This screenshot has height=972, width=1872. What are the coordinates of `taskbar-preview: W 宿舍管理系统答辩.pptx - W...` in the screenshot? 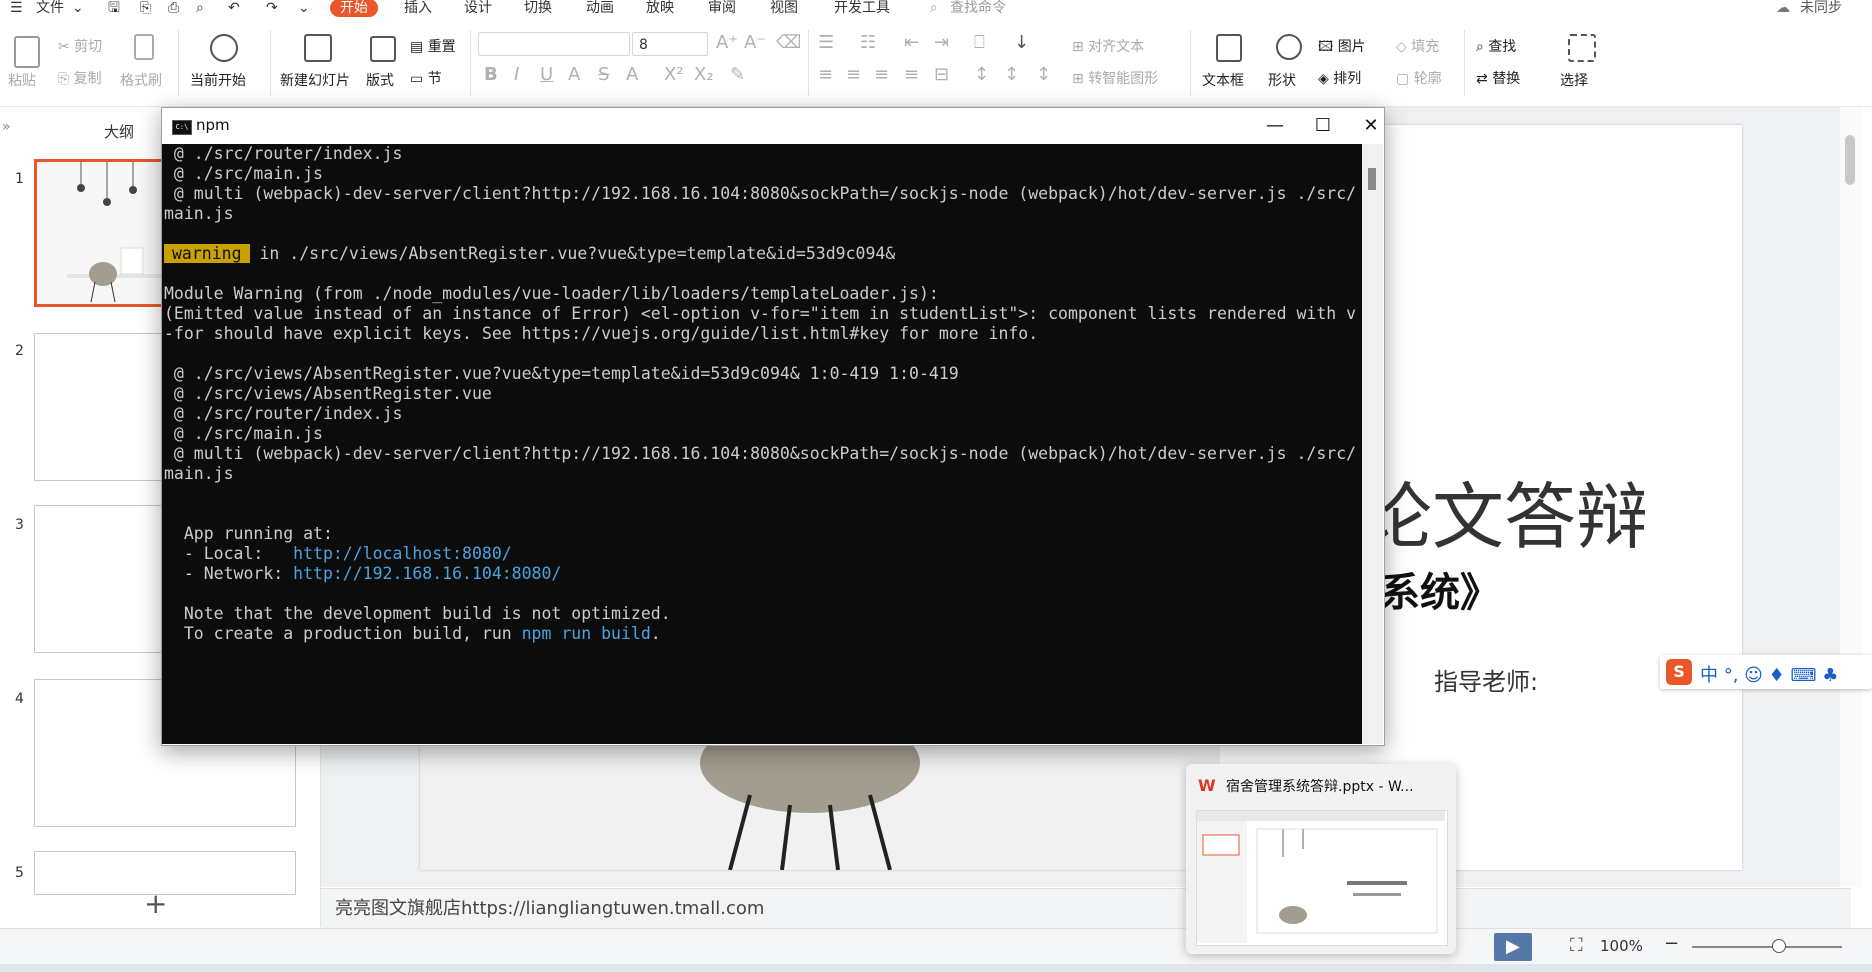 It's located at (1321, 859).